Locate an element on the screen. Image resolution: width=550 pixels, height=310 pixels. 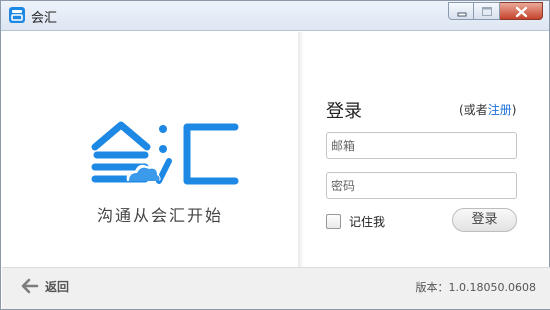
panel-divider is located at coordinates (301, 149).